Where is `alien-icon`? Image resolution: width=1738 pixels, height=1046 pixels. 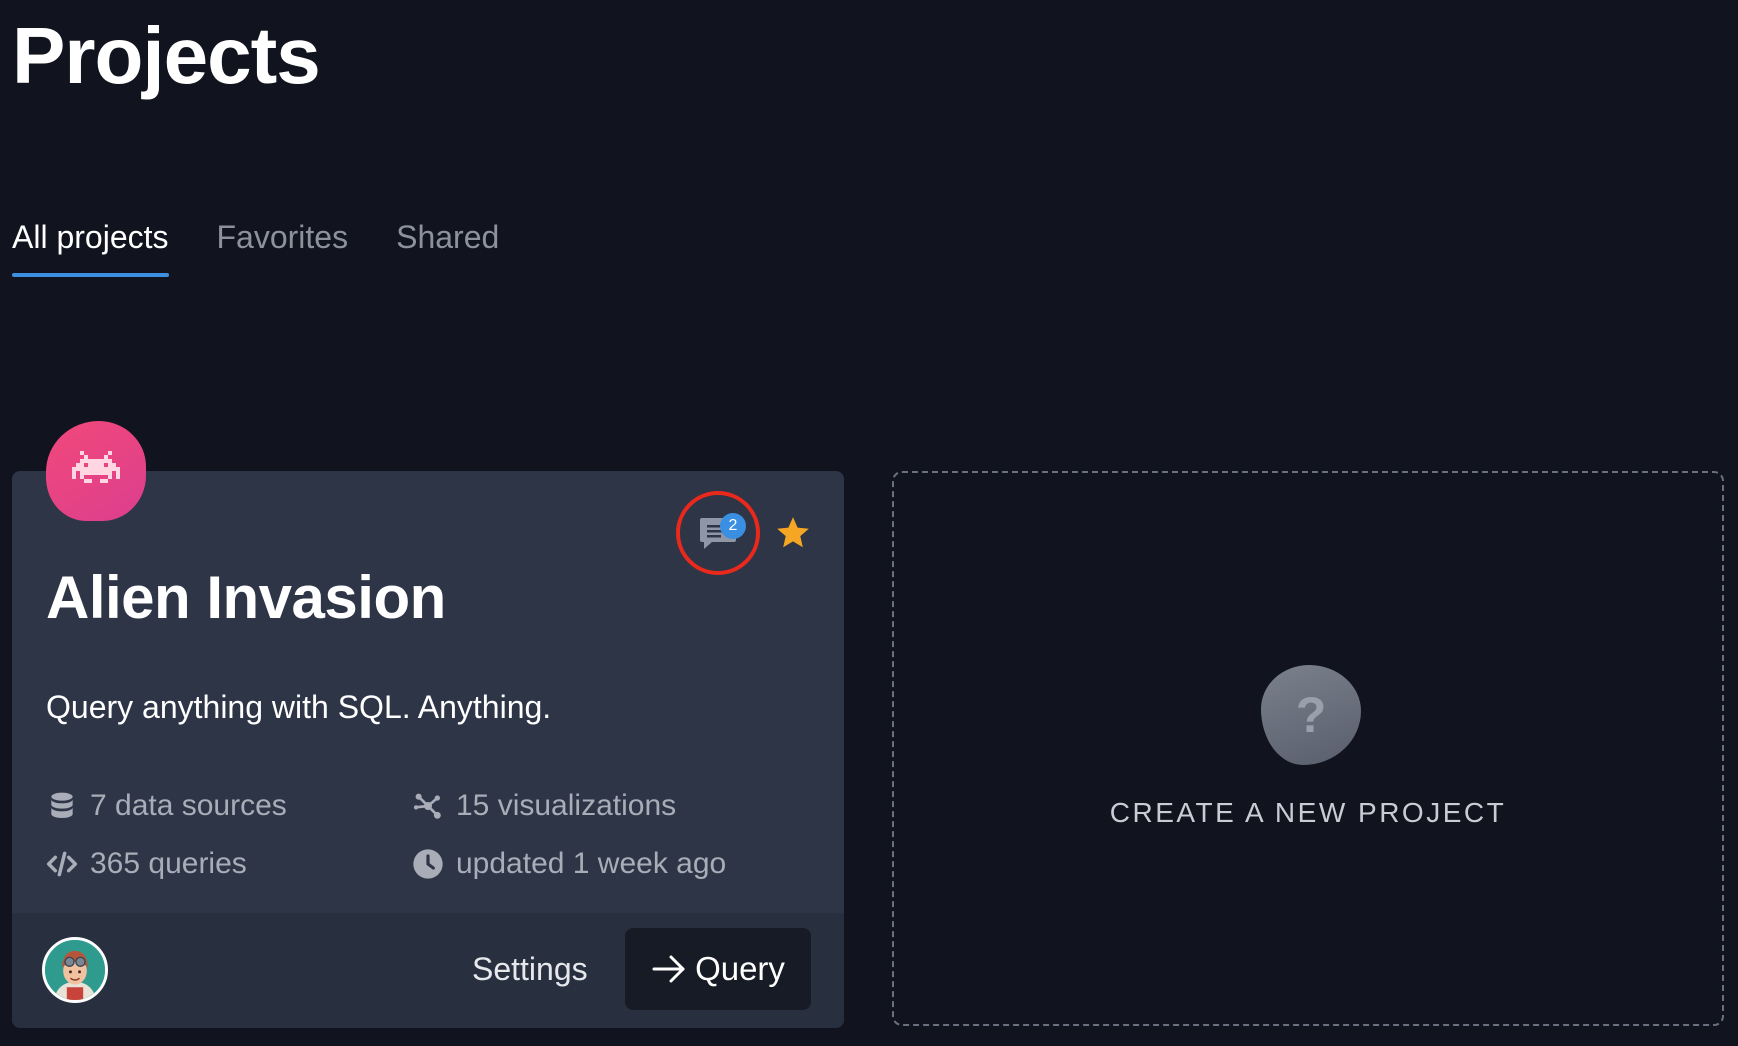
alien-icon is located at coordinates (96, 467).